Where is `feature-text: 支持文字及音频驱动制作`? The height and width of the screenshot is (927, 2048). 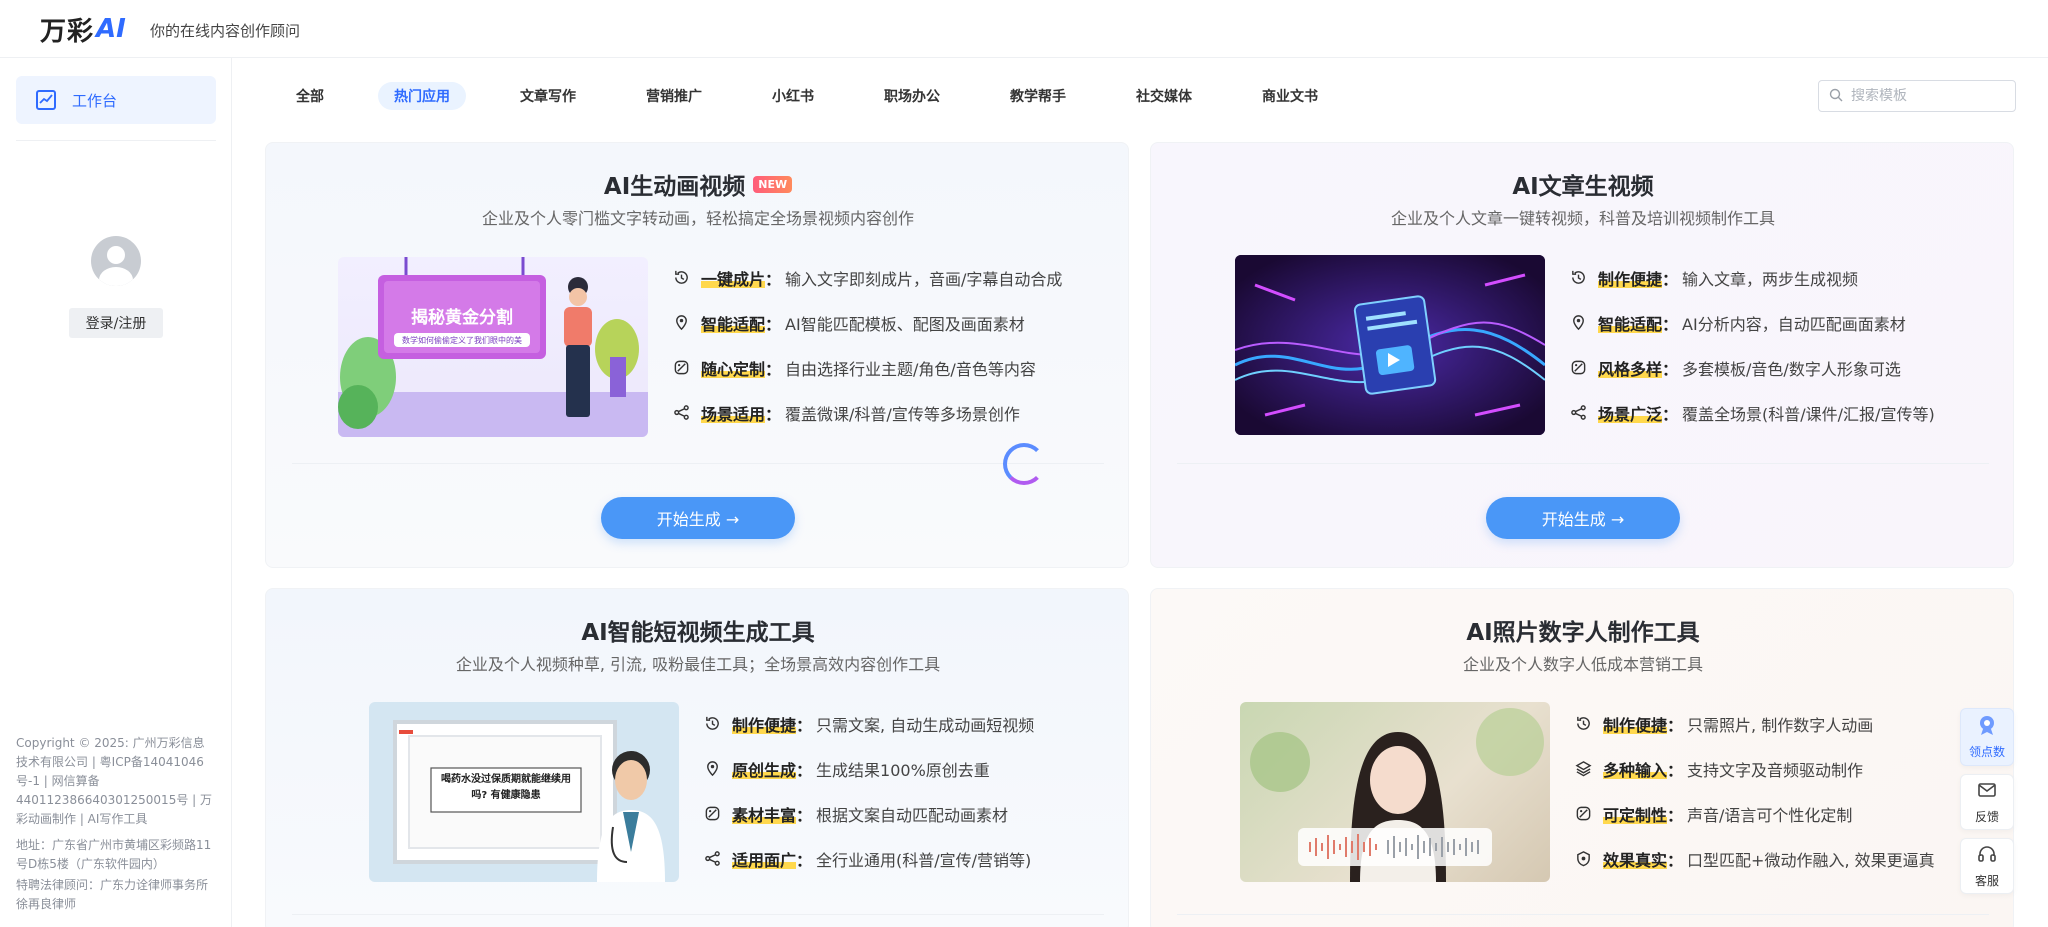
feature-text: 支持文字及音频驱动制作 is located at coordinates (1775, 770).